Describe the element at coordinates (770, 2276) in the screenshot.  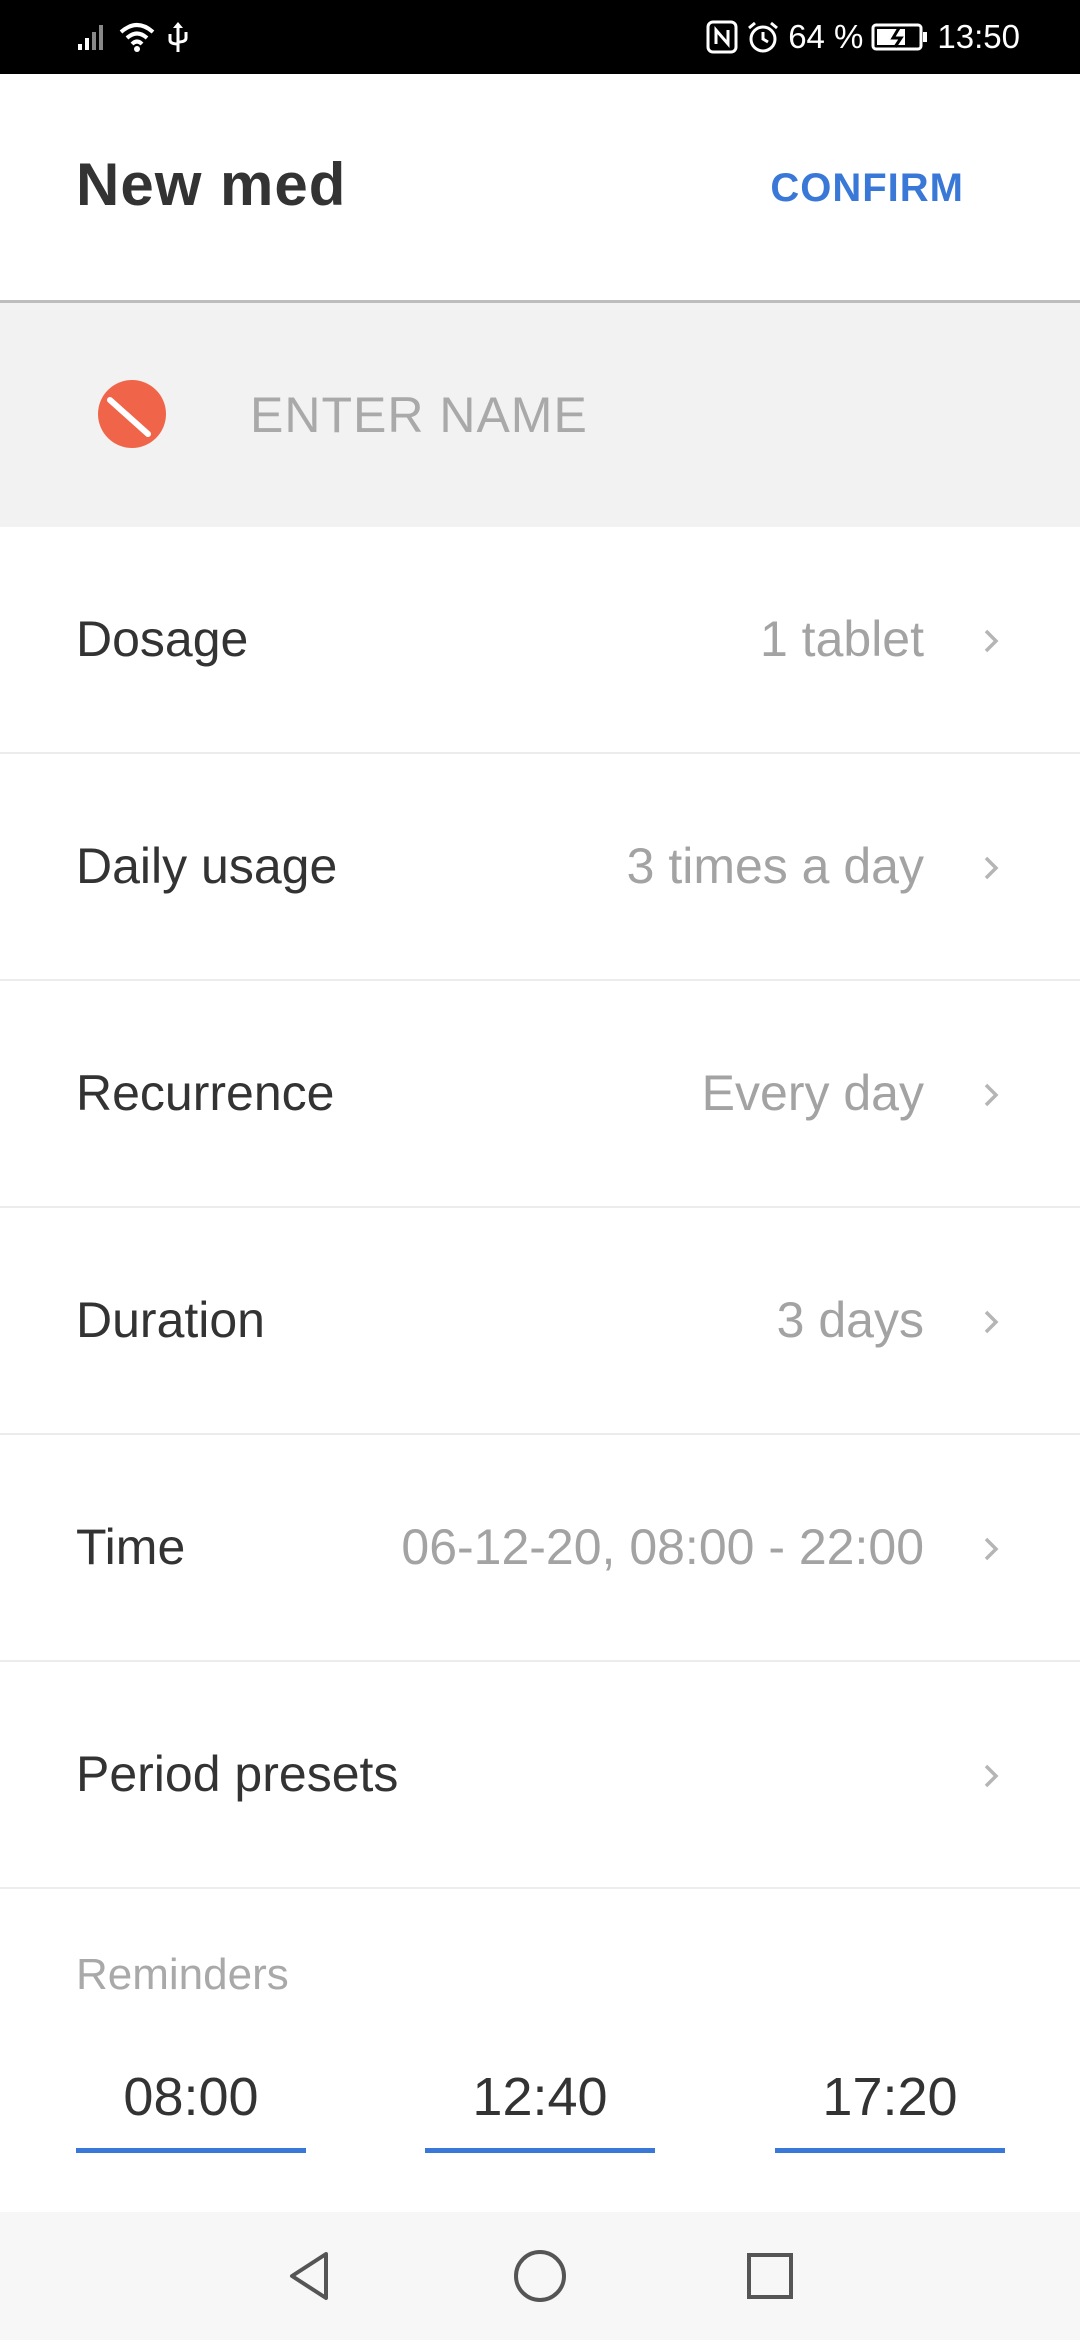
I see `recents-square-icon` at that location.